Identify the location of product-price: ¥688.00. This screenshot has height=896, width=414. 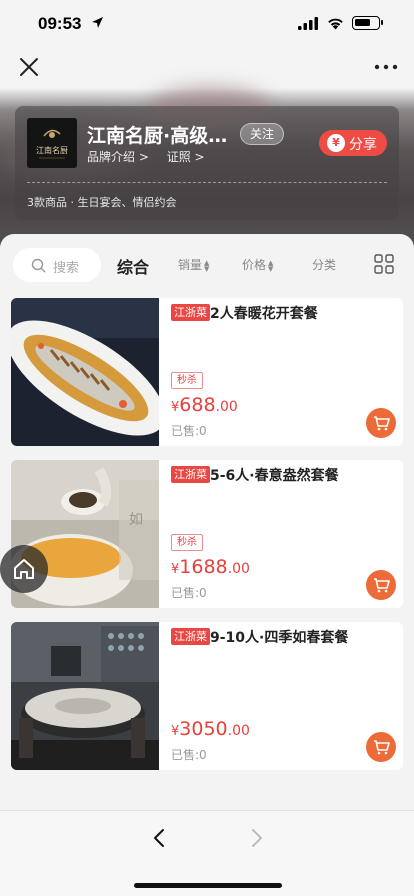
(204, 405).